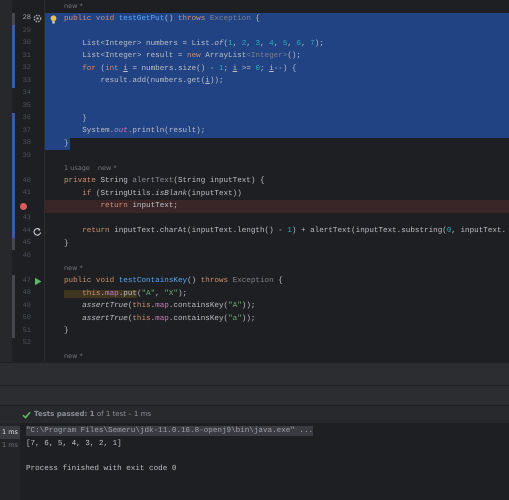 This screenshot has width=509, height=500. What do you see at coordinates (53, 19) in the screenshot?
I see `lightbulb-icon` at bounding box center [53, 19].